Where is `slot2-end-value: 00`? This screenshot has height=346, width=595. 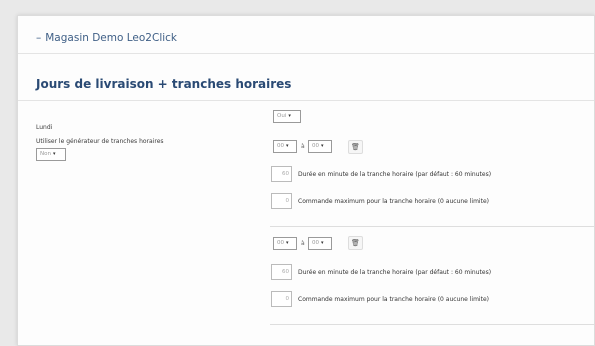
slot2-end-value: 00 is located at coordinates (315, 243).